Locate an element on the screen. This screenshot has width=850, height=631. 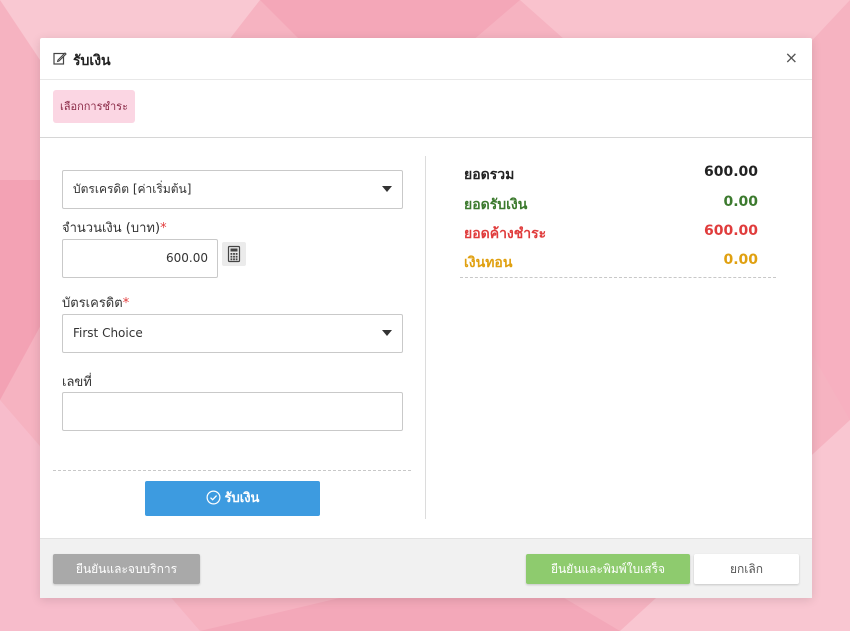
credit-card-select: First Choice is located at coordinates (232, 333).